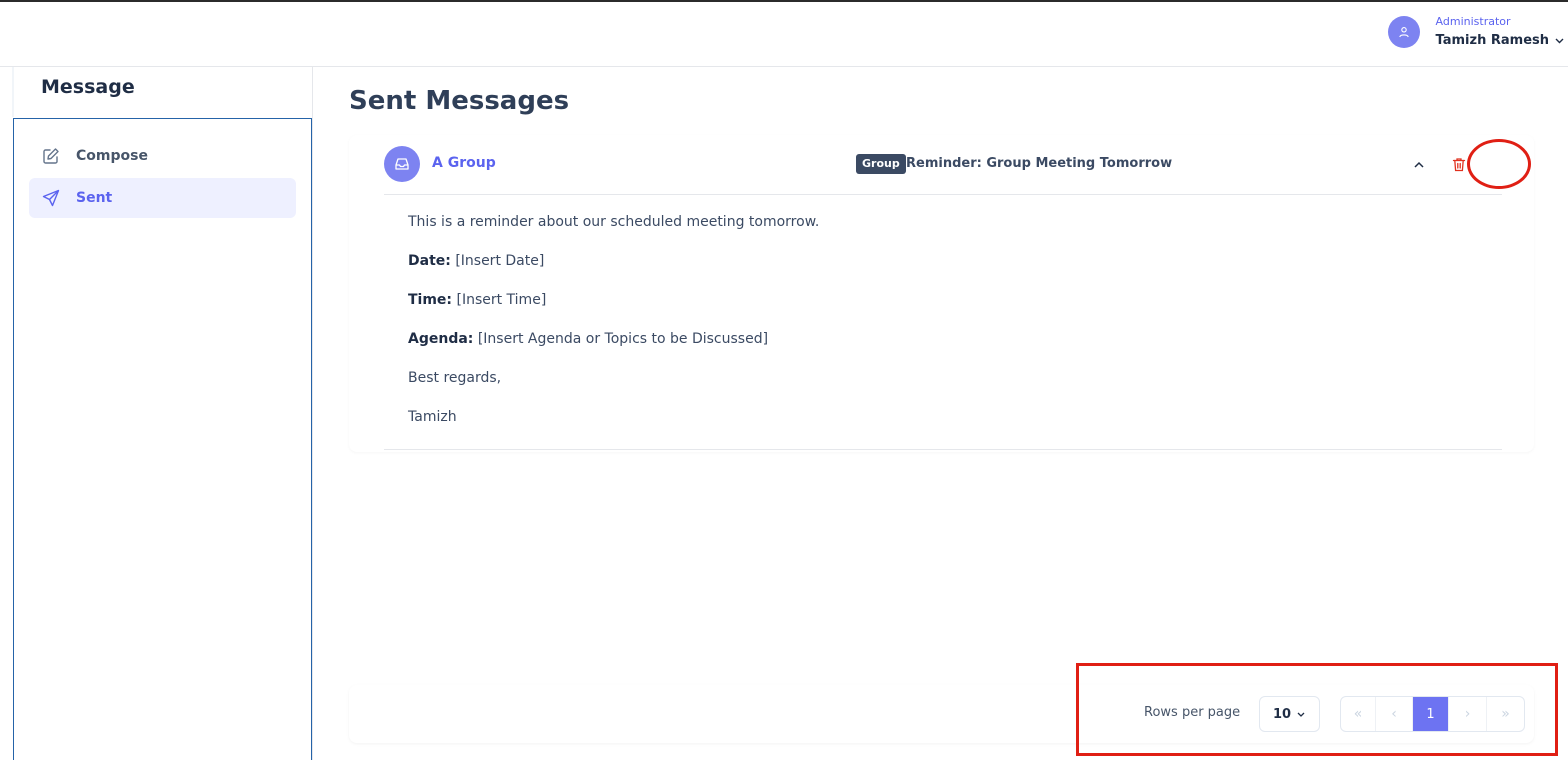 This screenshot has height=760, width=1568. Describe the element at coordinates (432, 417) in the screenshot. I see `message-signature: Tamizh` at that location.